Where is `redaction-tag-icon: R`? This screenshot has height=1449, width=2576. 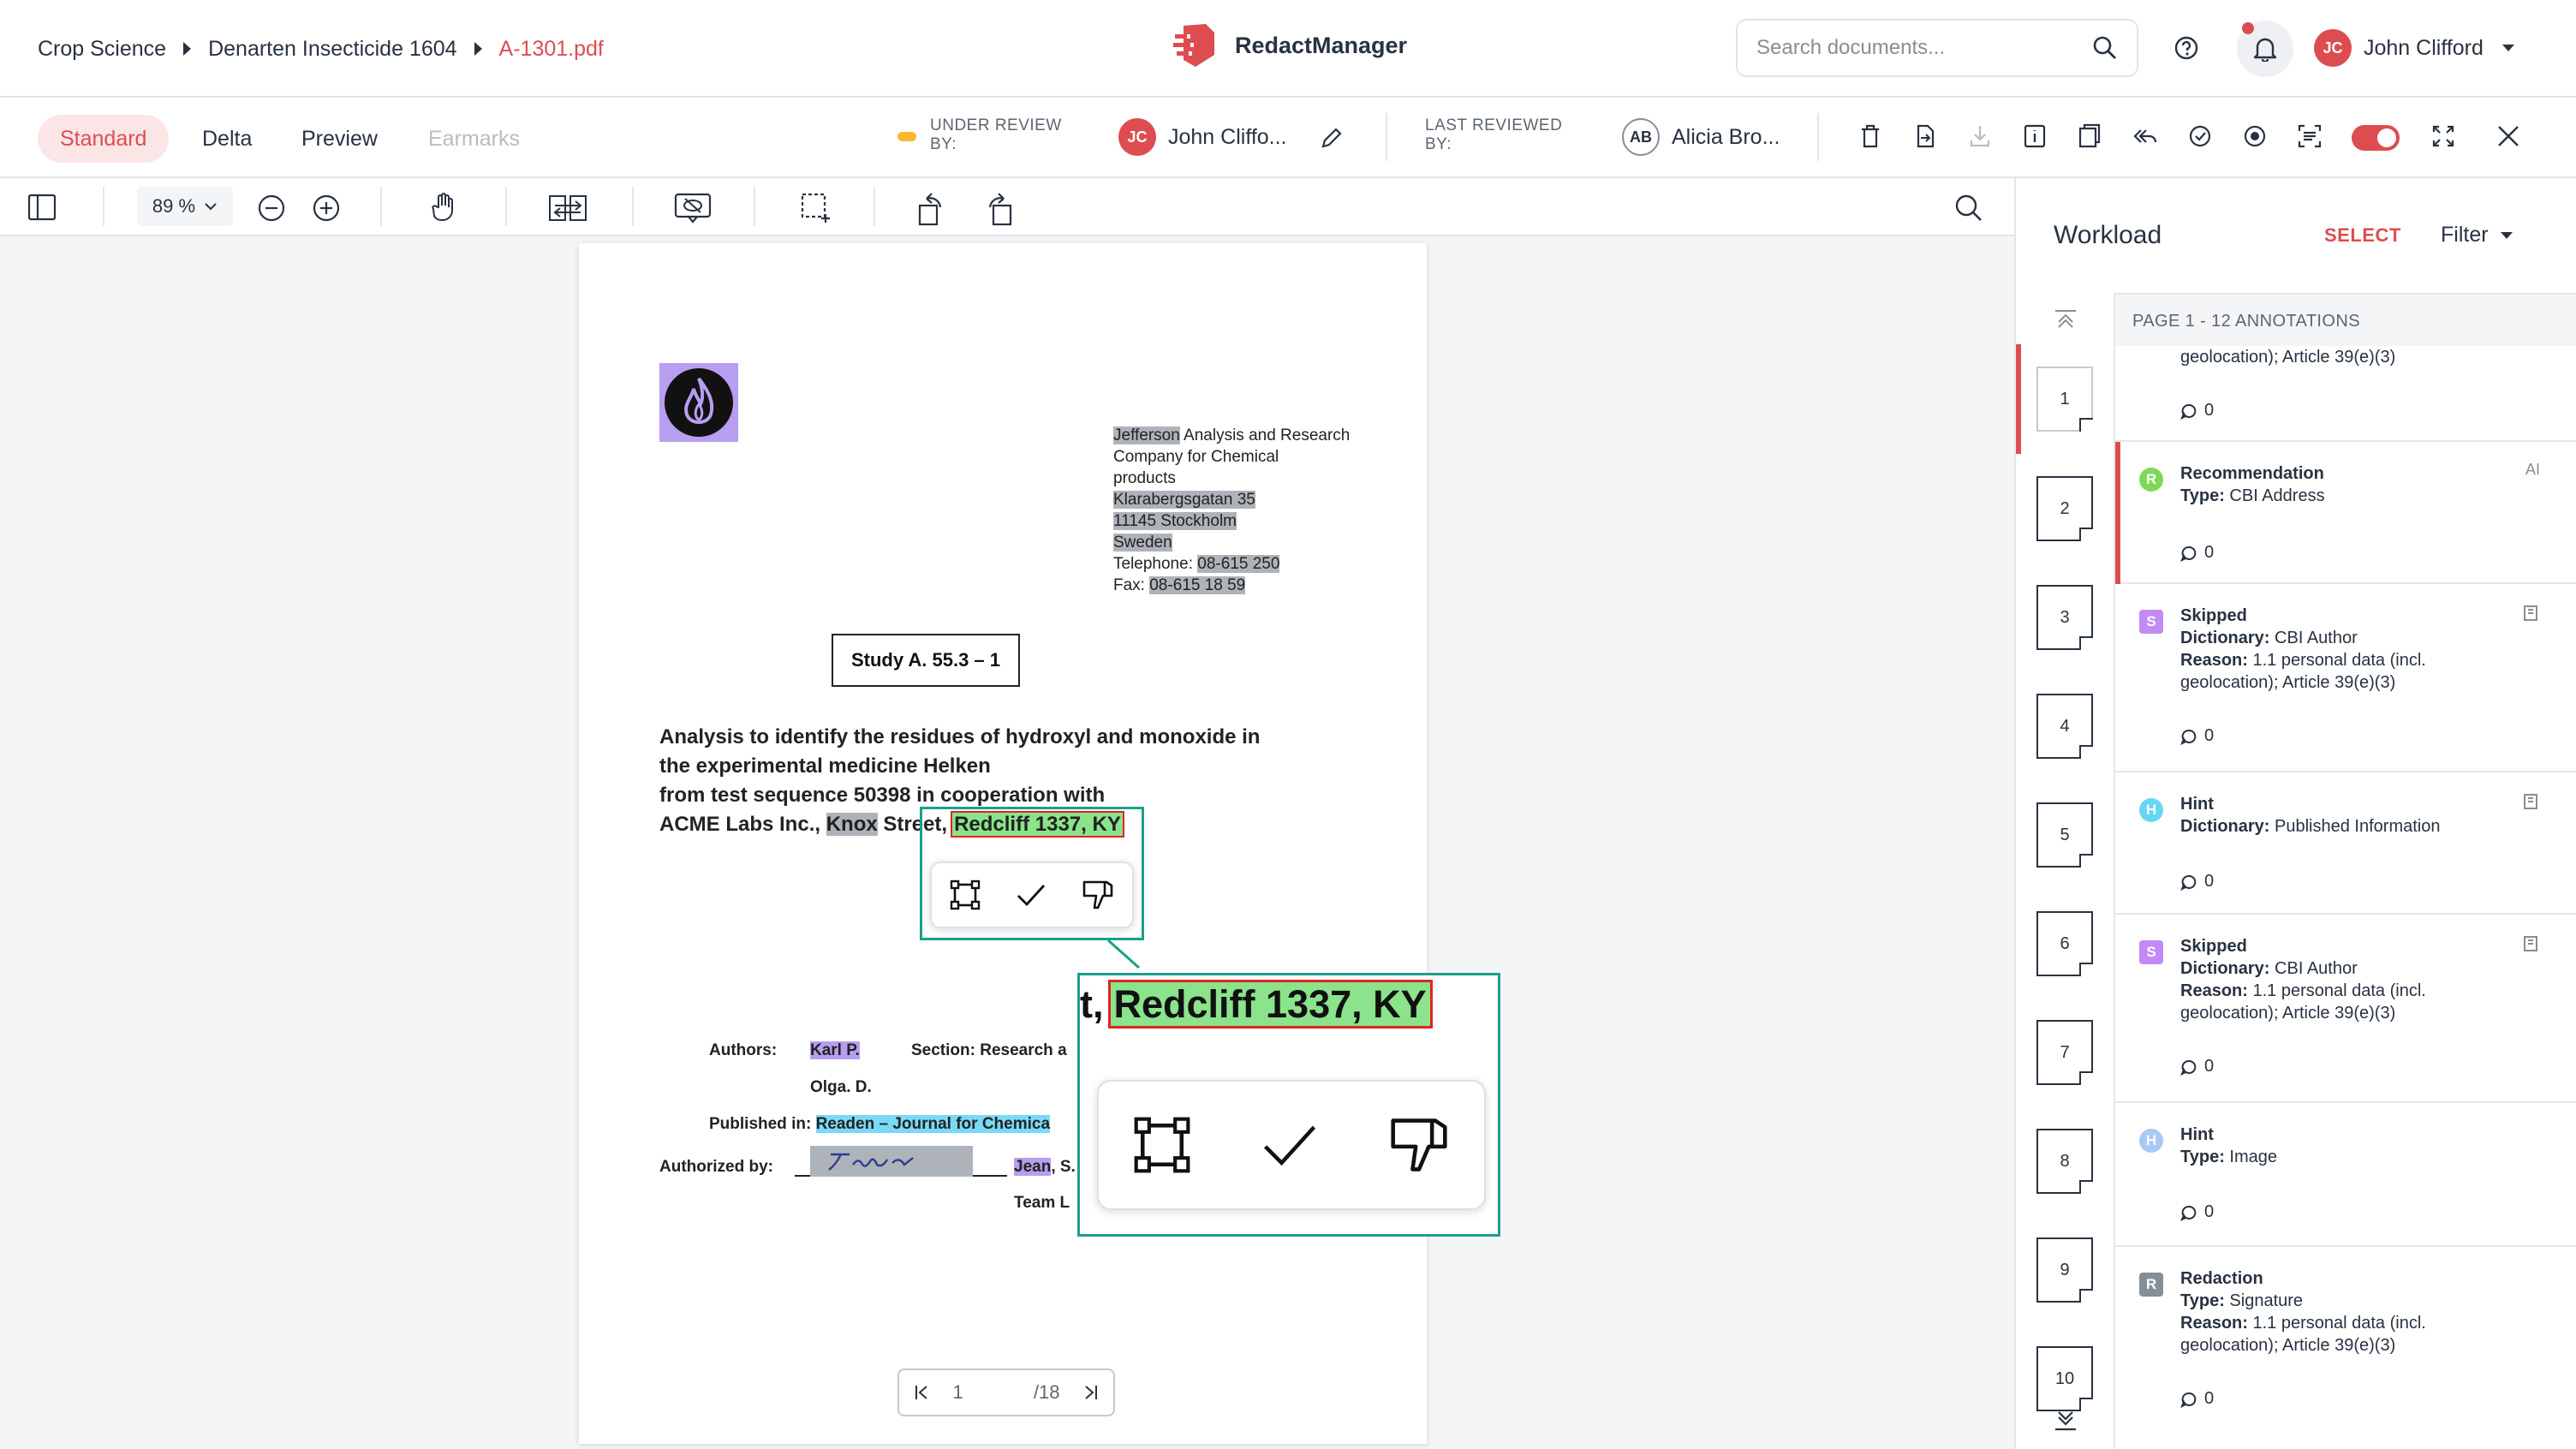
redaction-tag-icon: R is located at coordinates (2151, 1285).